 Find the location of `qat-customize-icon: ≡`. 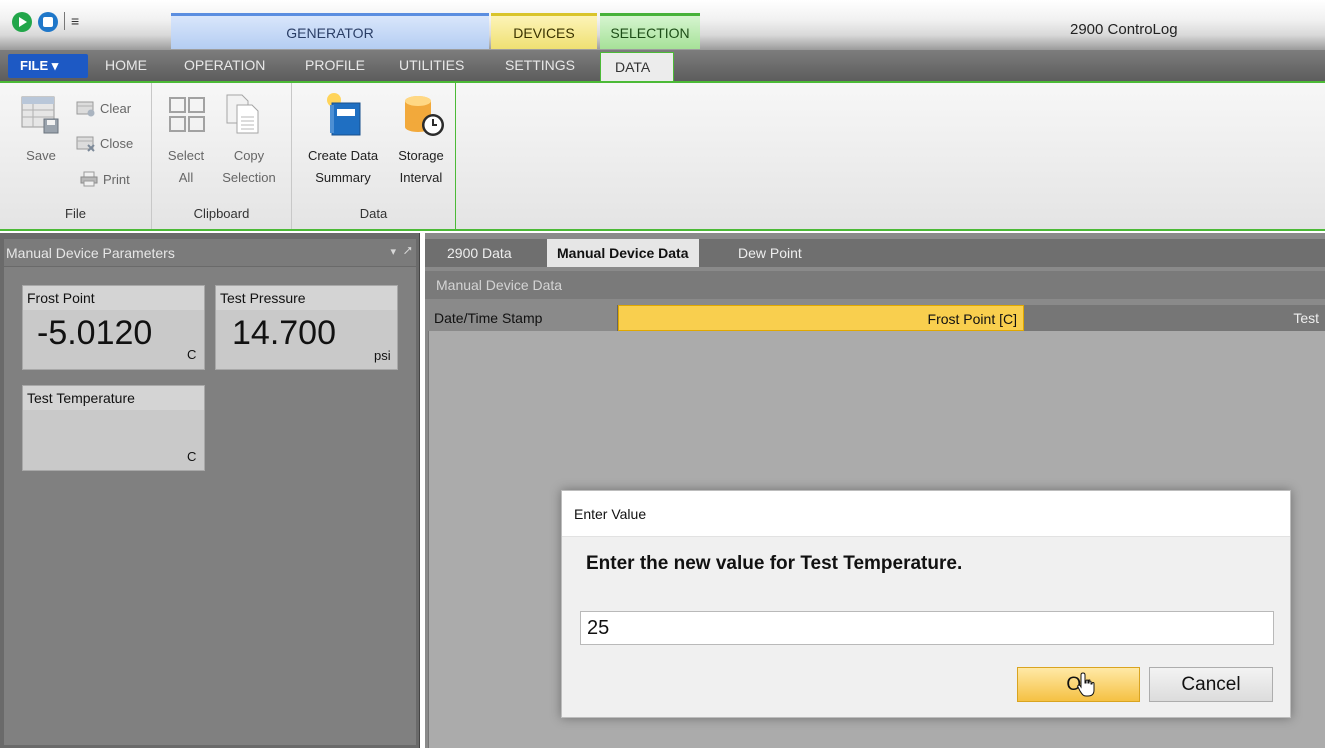

qat-customize-icon: ≡ is located at coordinates (75, 21).